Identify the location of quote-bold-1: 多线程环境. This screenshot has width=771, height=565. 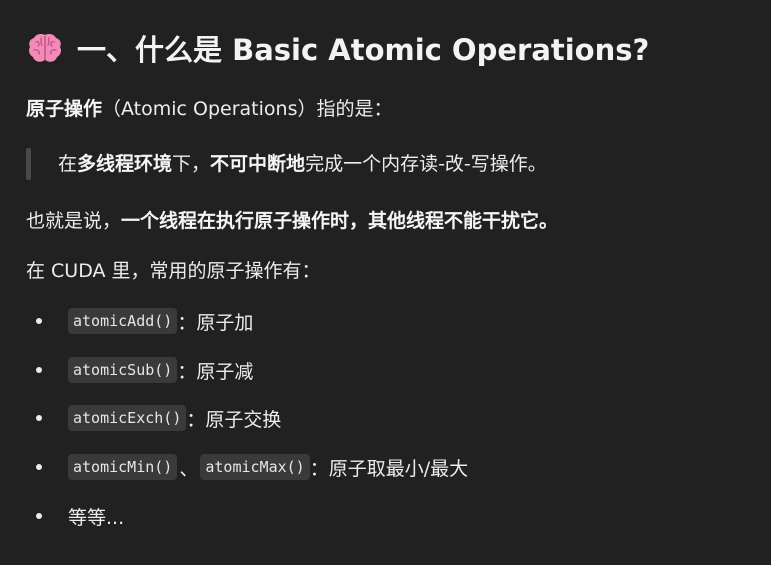
(125, 164).